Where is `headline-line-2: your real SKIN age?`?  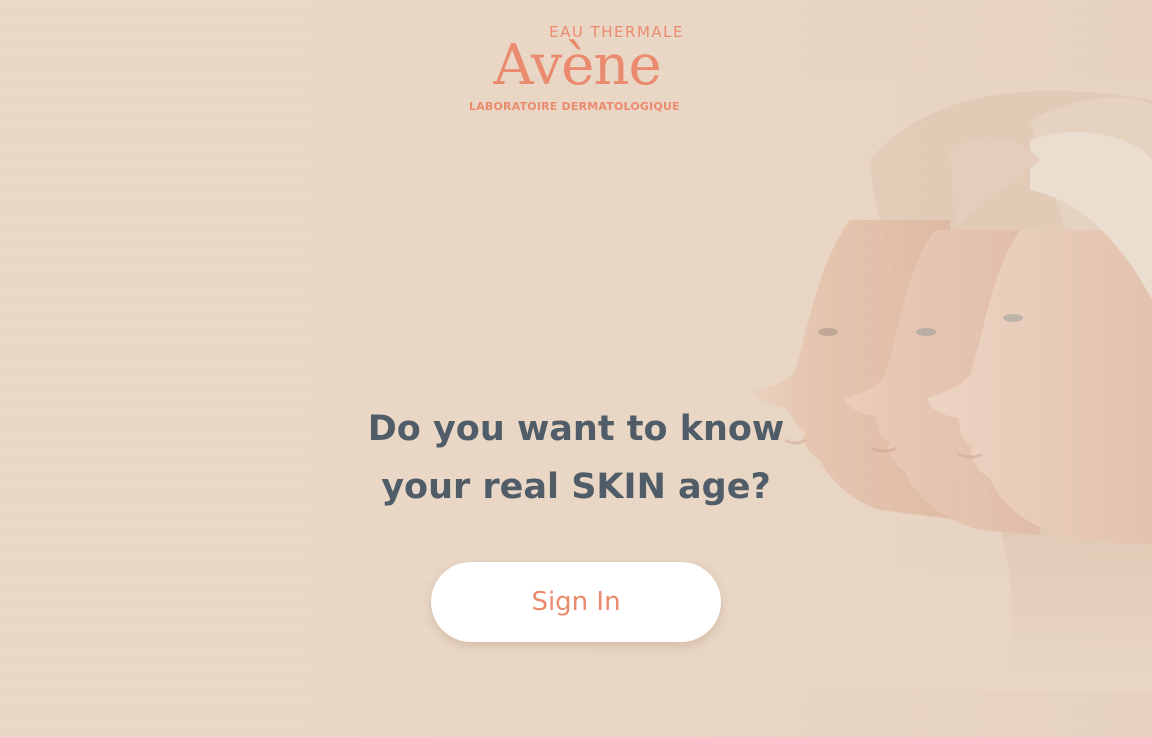
headline-line-2: your real SKIN age? is located at coordinates (576, 487).